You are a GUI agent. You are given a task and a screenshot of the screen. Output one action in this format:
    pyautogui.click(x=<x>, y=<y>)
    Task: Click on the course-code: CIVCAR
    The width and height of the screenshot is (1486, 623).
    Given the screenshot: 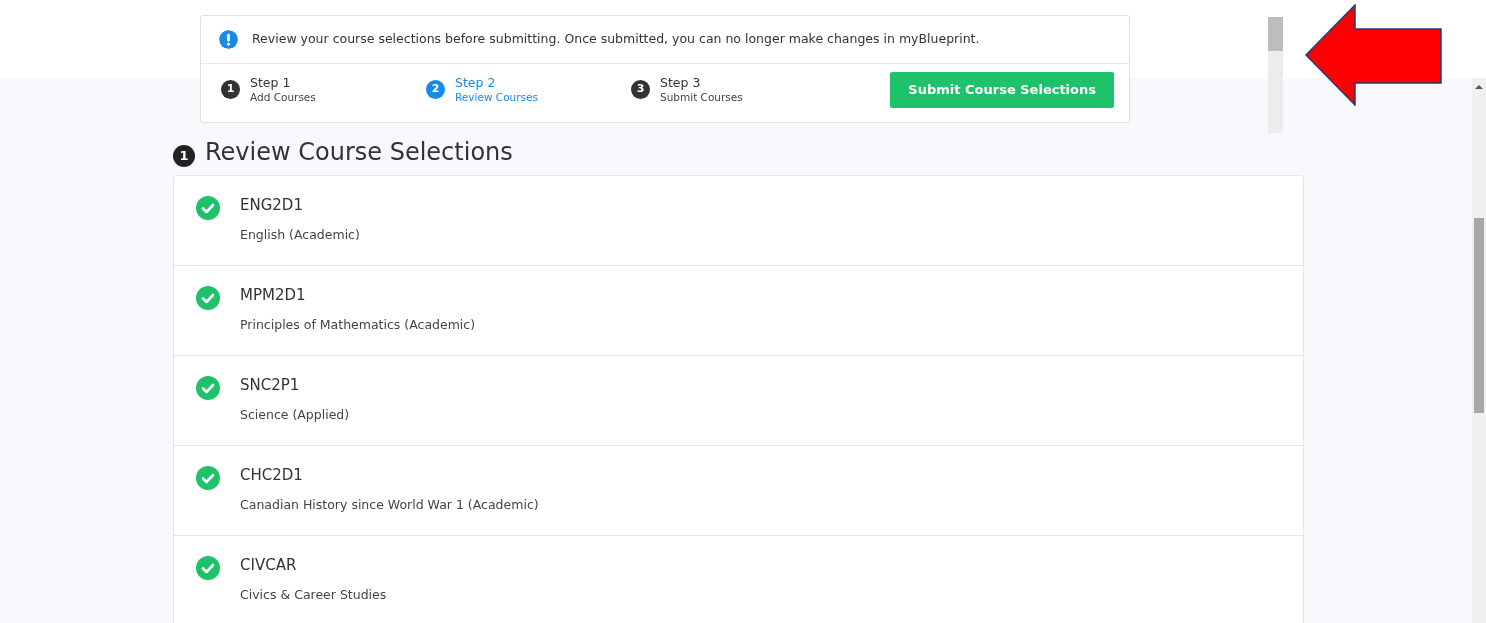 What is the action you would take?
    pyautogui.click(x=269, y=565)
    